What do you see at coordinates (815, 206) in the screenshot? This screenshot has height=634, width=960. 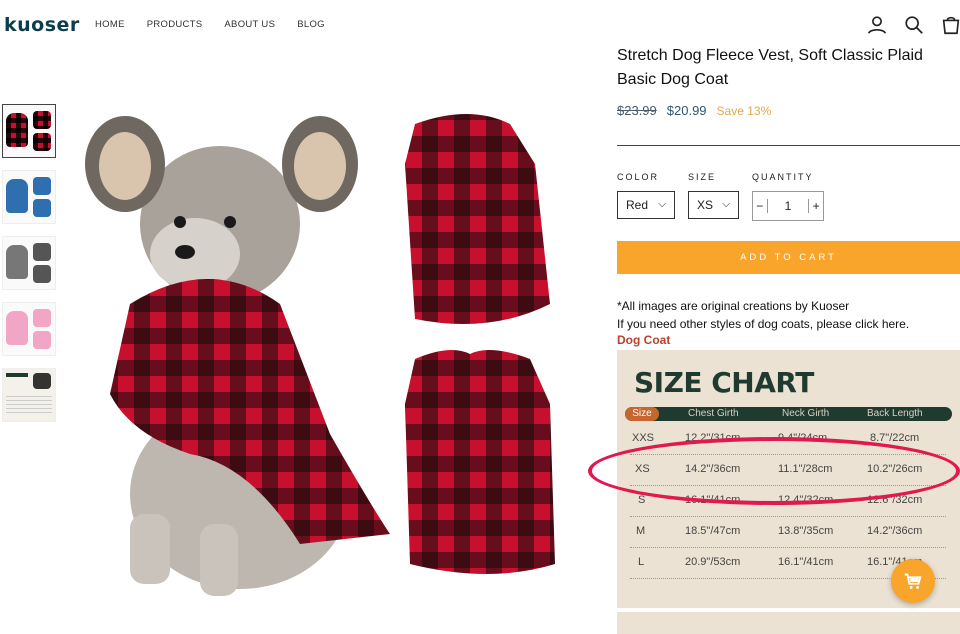 I see `quantity-plus-button: +` at bounding box center [815, 206].